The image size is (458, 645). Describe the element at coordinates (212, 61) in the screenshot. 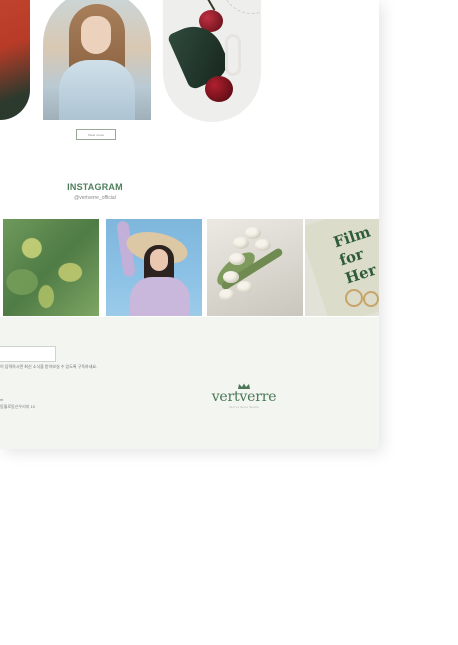

I see `product-card-right` at that location.